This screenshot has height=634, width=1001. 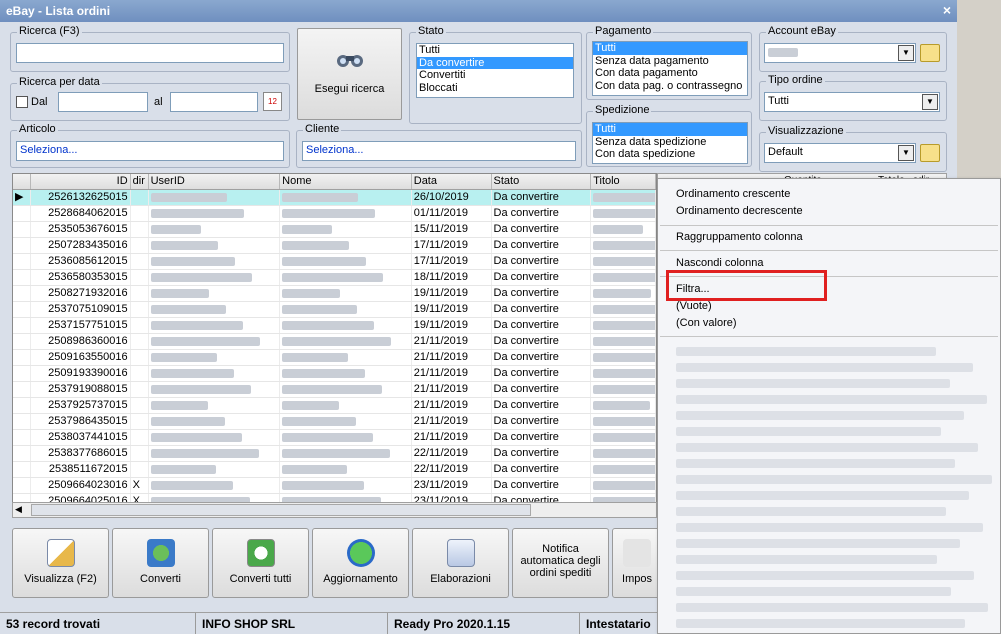 I want to click on header-titolo: Titolo, so click(x=623, y=181).